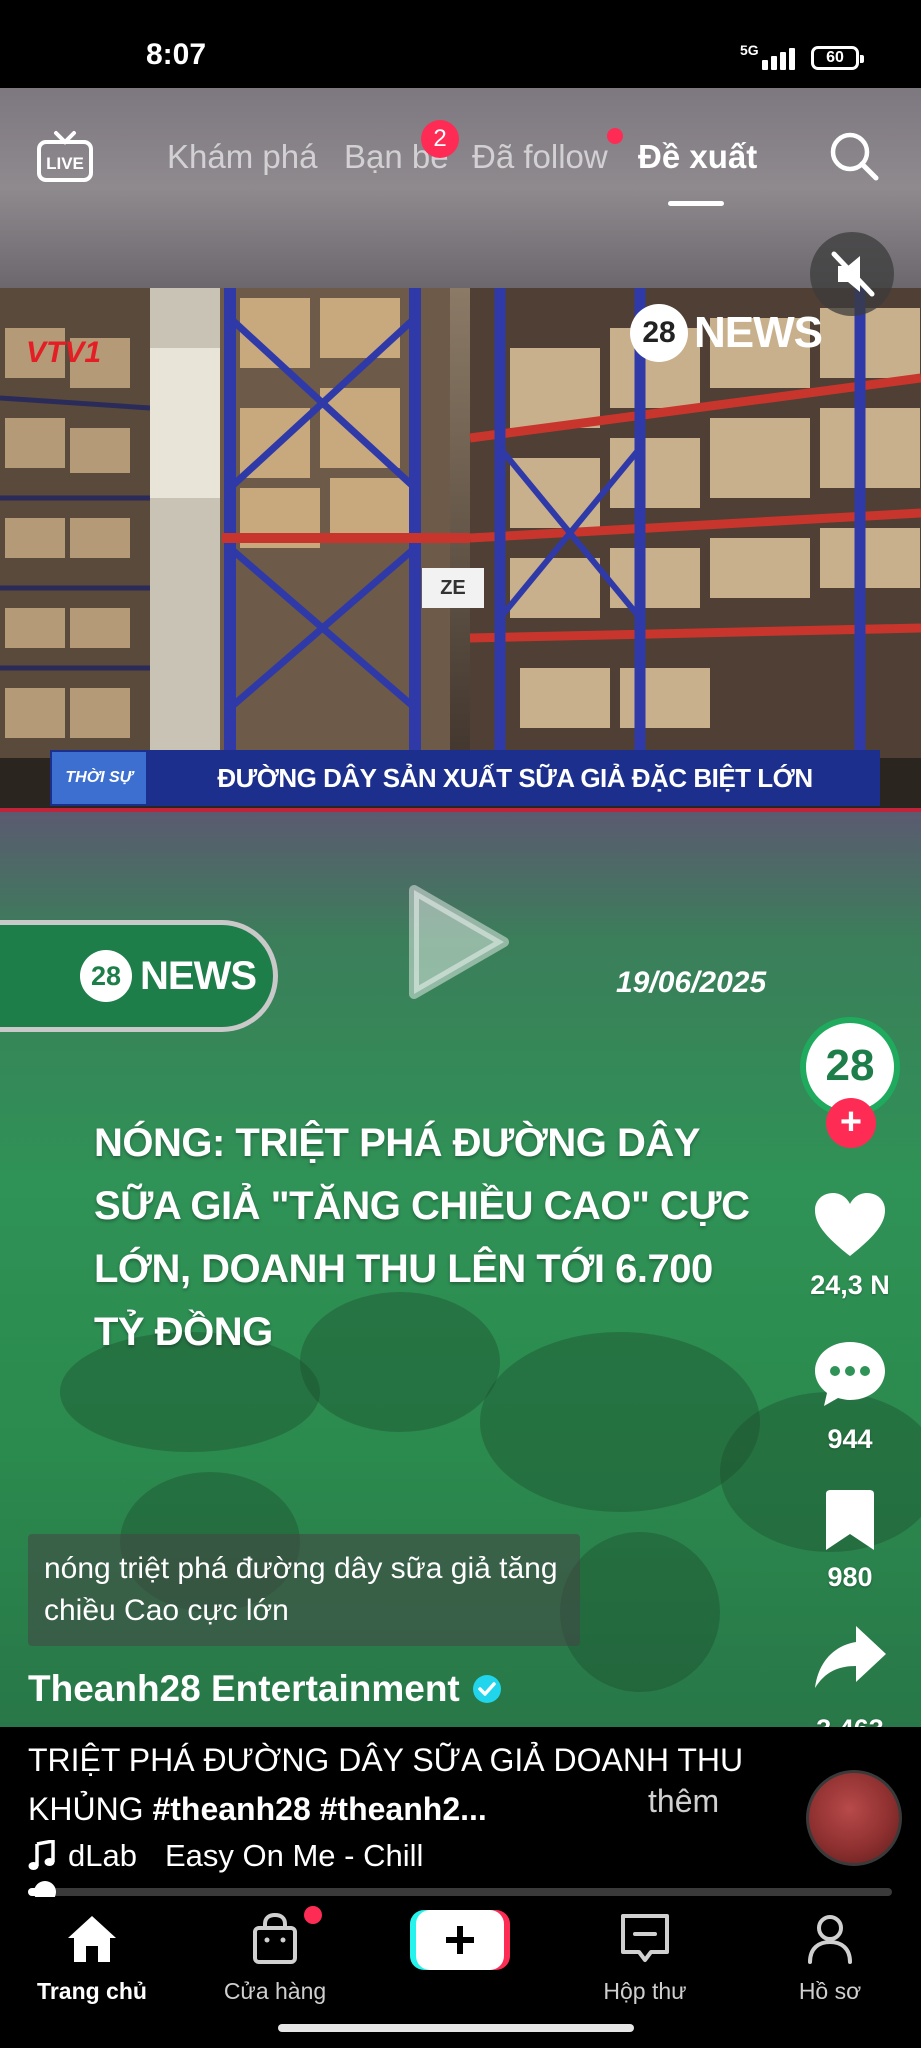 This screenshot has width=921, height=2048. I want to click on news-date: 19/06/2025, so click(691, 982).